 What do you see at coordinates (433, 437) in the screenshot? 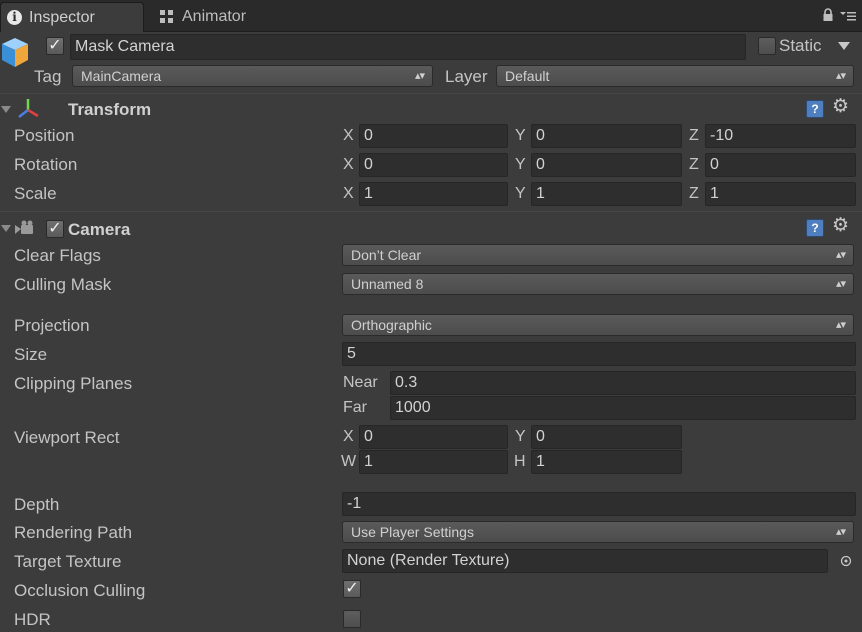
I see `viewport-x-field: 0` at bounding box center [433, 437].